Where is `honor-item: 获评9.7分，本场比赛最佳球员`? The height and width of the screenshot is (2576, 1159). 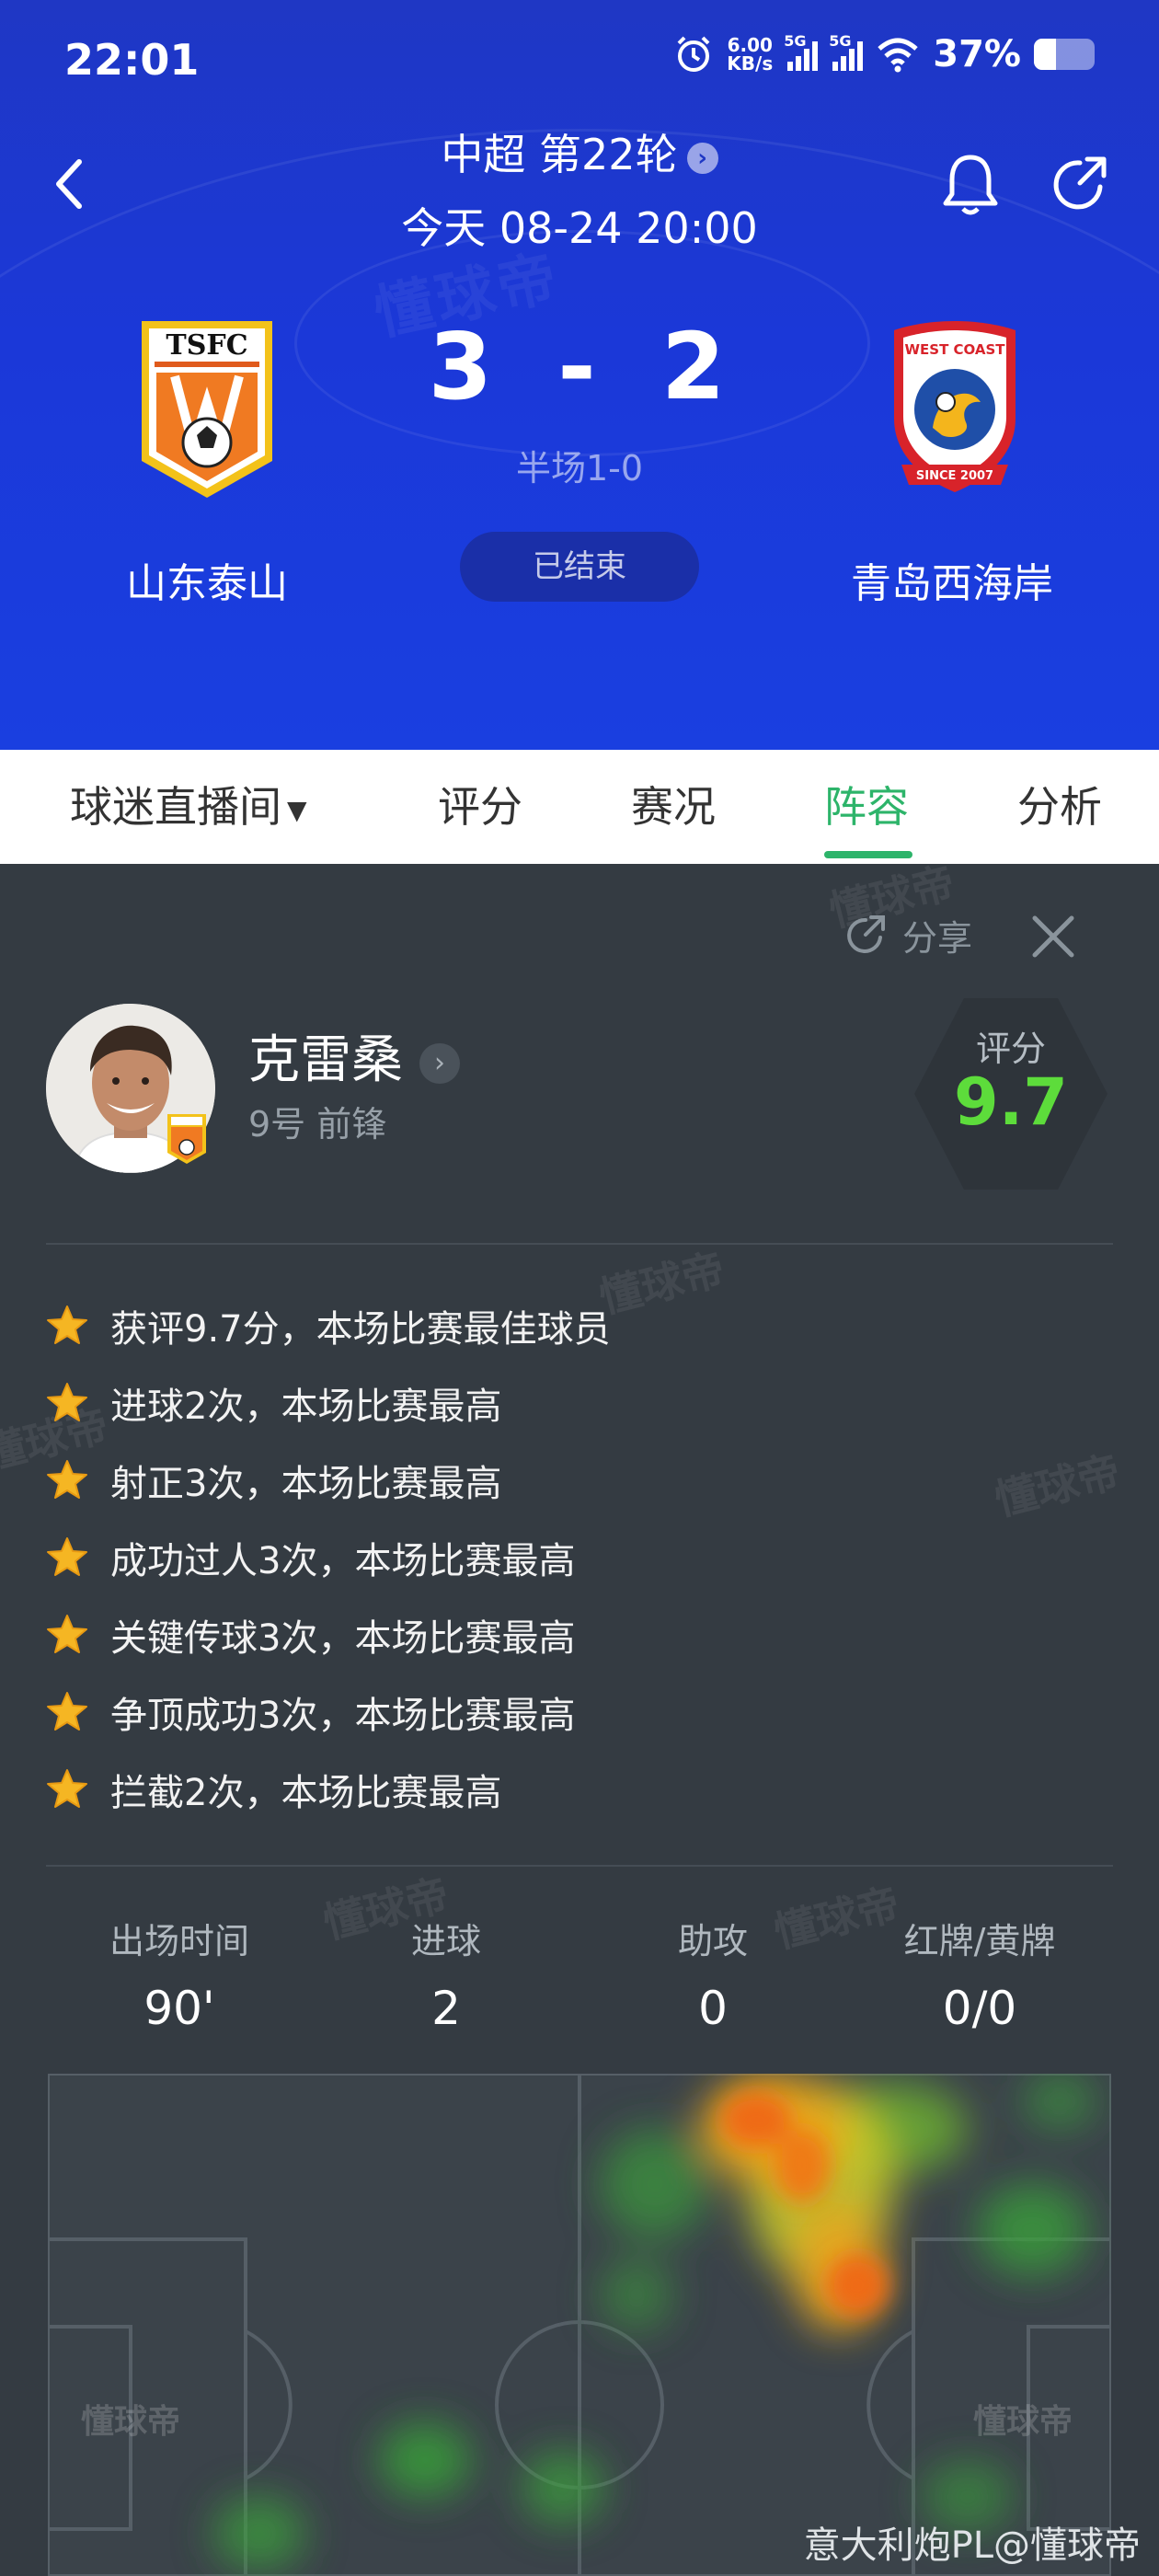
honor-item: 获评9.7分，本场比赛最佳球员 is located at coordinates (579, 1325).